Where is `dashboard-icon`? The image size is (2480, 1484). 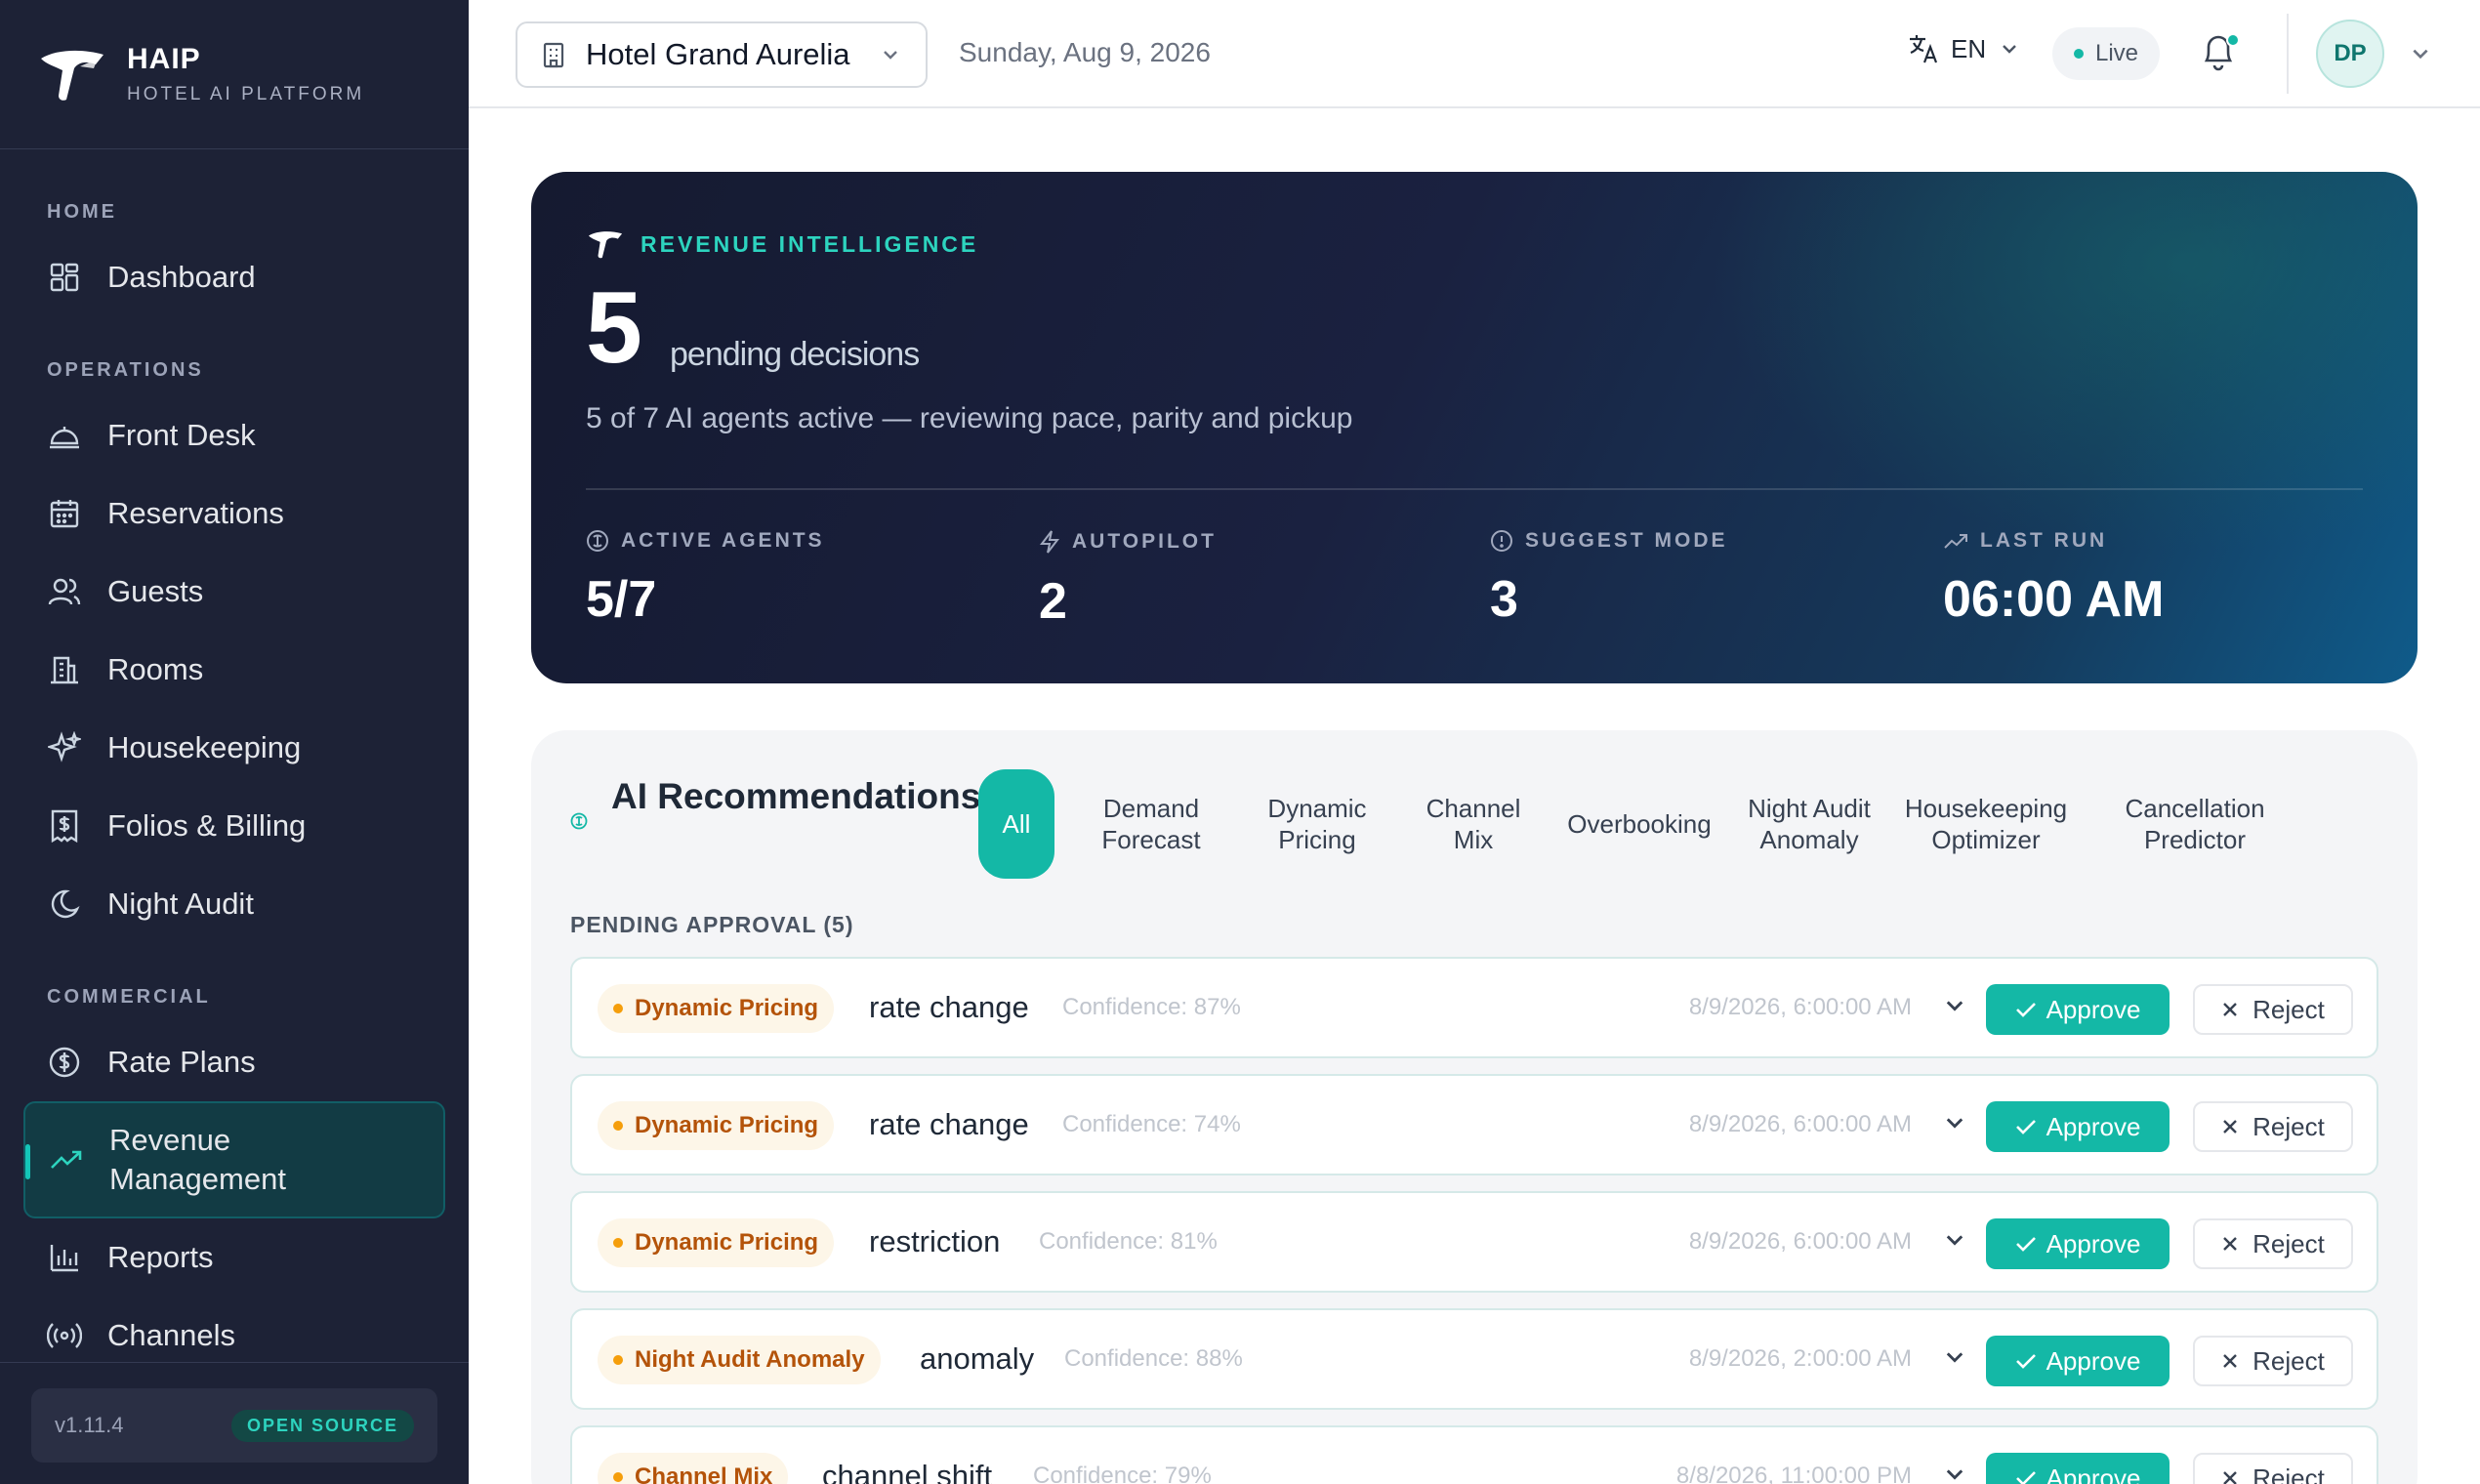
dashboard-icon is located at coordinates (64, 278).